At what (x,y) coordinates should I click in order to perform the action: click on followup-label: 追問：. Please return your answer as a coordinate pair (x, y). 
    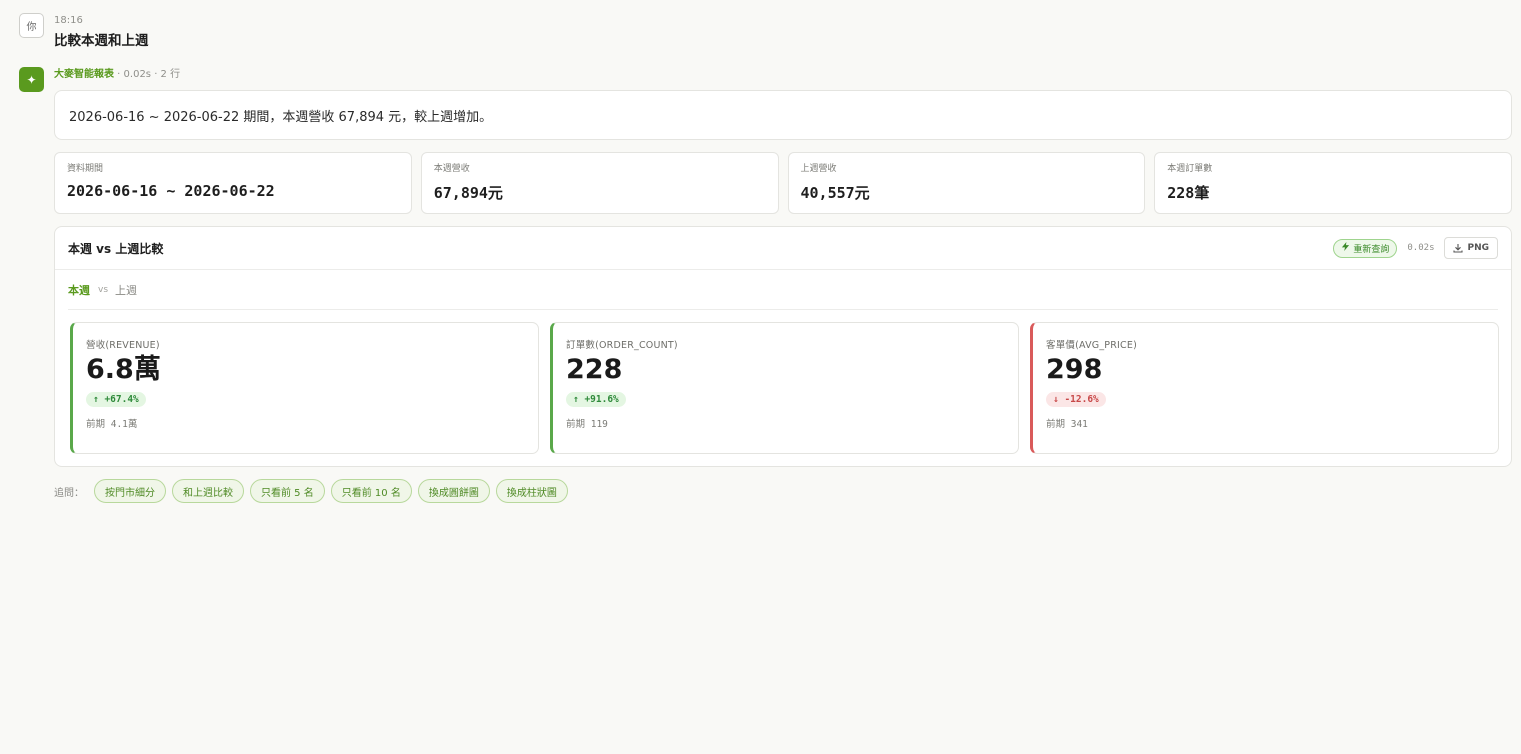
    Looking at the image, I should click on (69, 493).